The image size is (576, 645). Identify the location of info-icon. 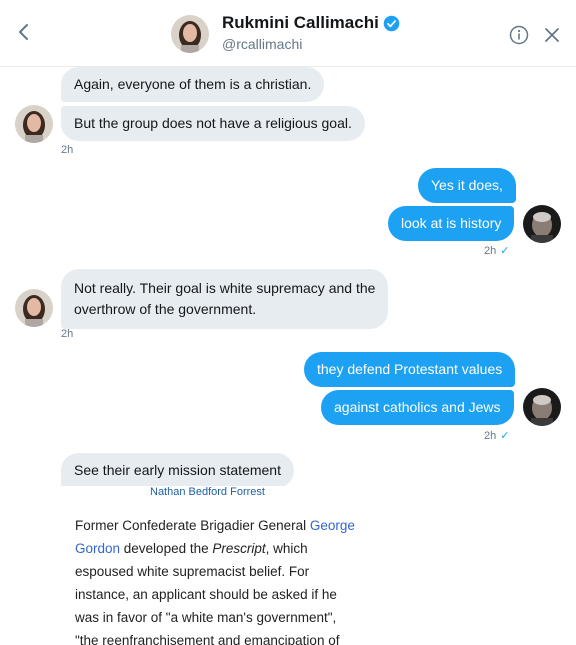
(519, 35).